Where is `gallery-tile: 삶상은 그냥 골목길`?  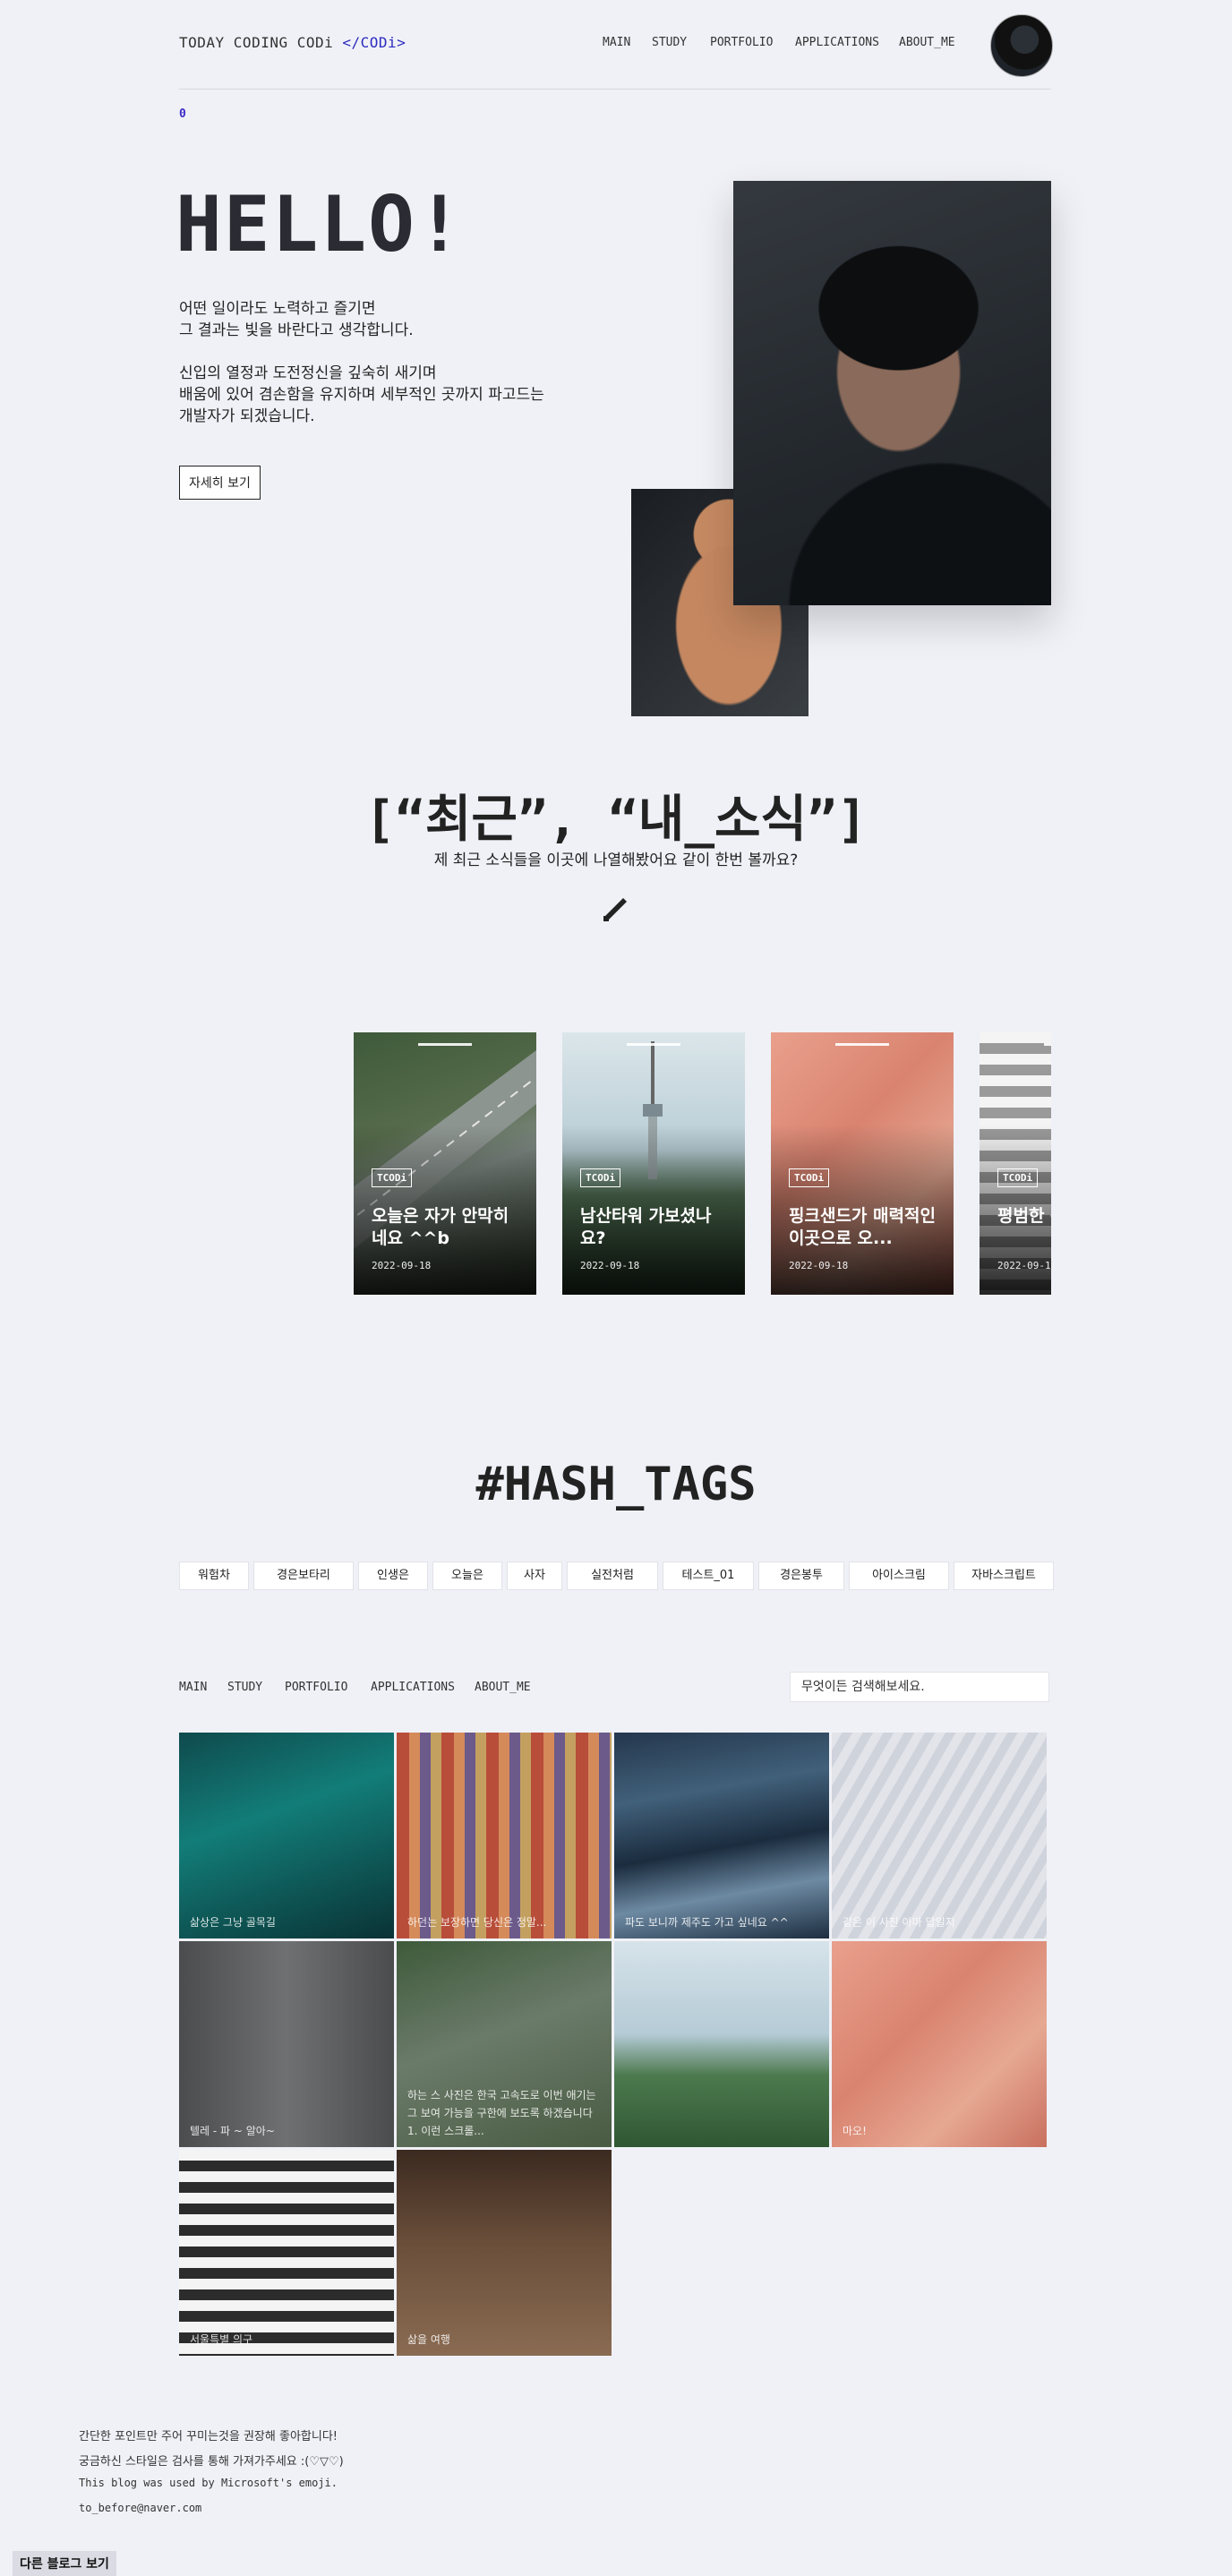 gallery-tile: 삶상은 그냥 골목길 is located at coordinates (286, 1835).